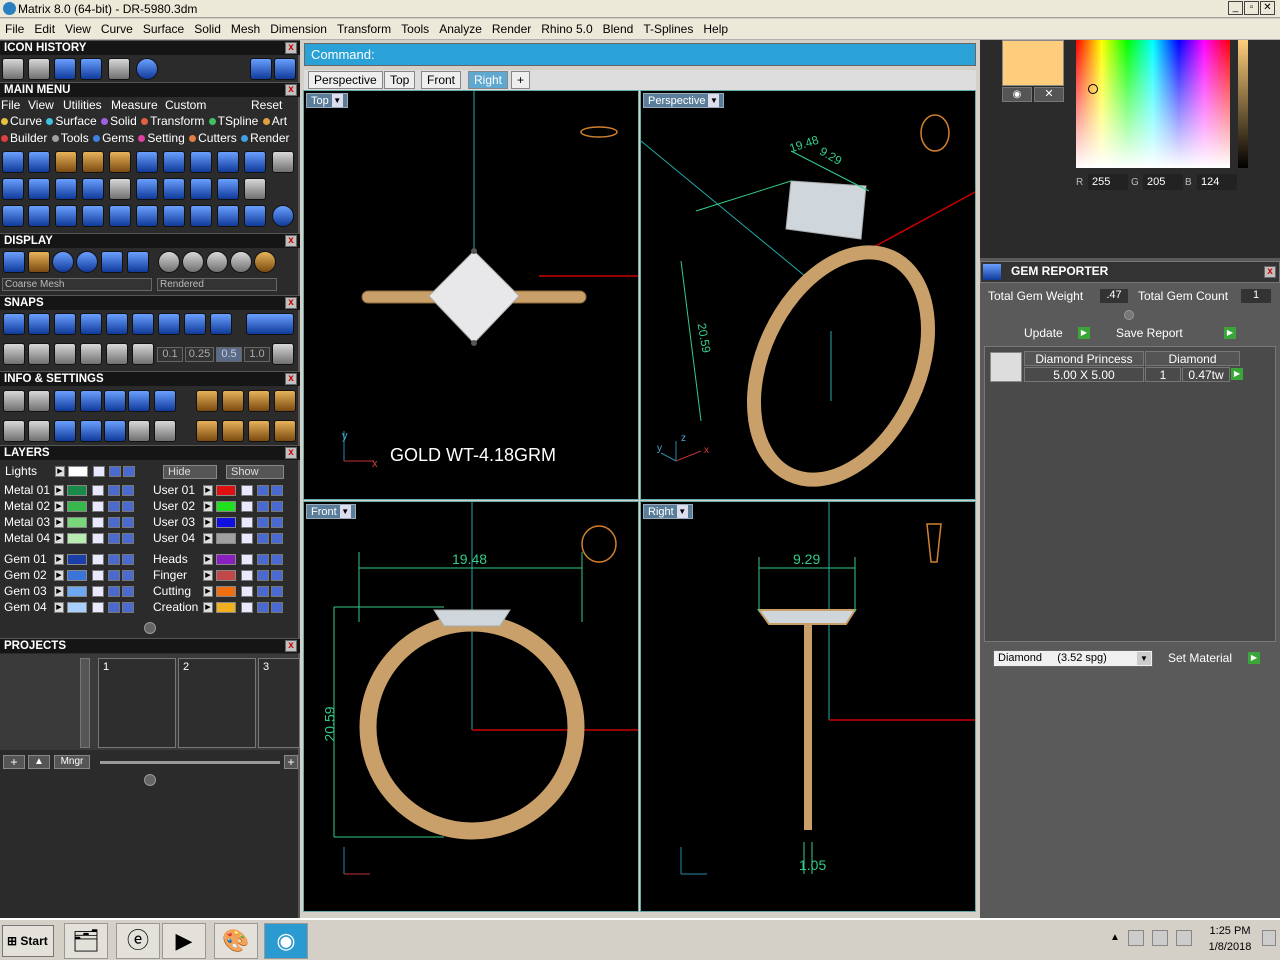  I want to click on gem-row-expand-icon: ▶, so click(1237, 374).